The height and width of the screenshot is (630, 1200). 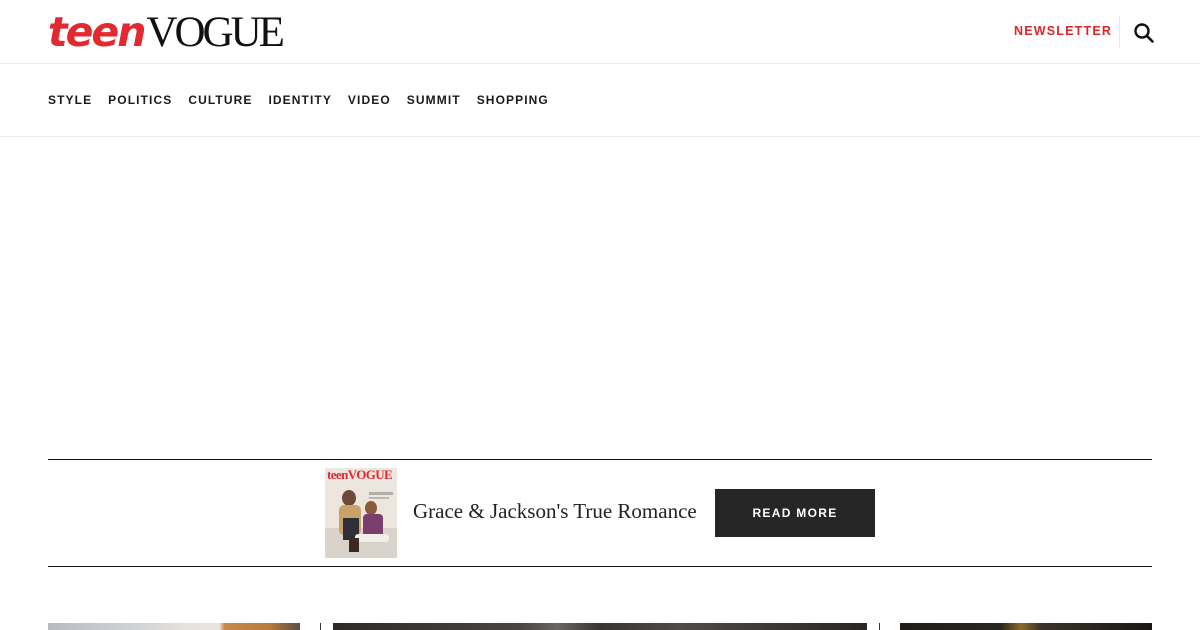 What do you see at coordinates (1063, 31) in the screenshot?
I see `newsletter-link: NEWSLETTER` at bounding box center [1063, 31].